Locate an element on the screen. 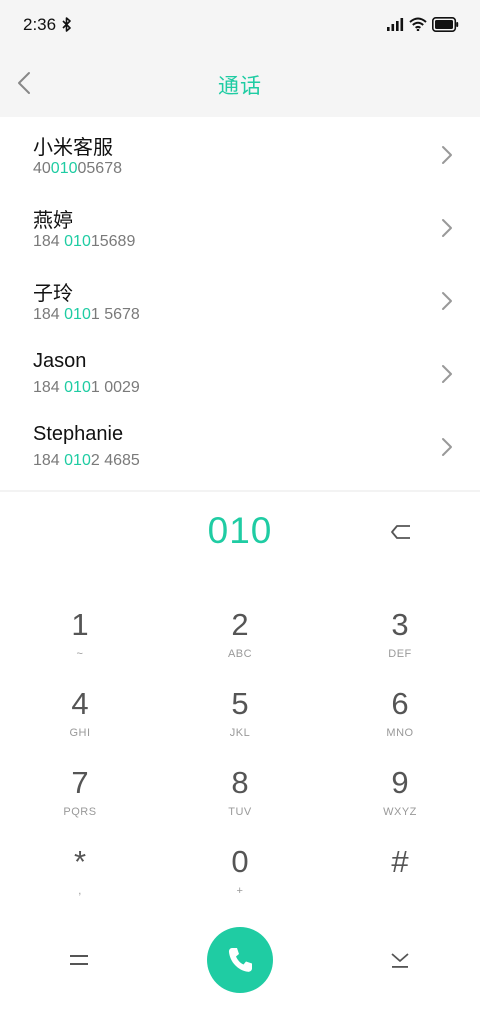  divider is located at coordinates (240, 491).